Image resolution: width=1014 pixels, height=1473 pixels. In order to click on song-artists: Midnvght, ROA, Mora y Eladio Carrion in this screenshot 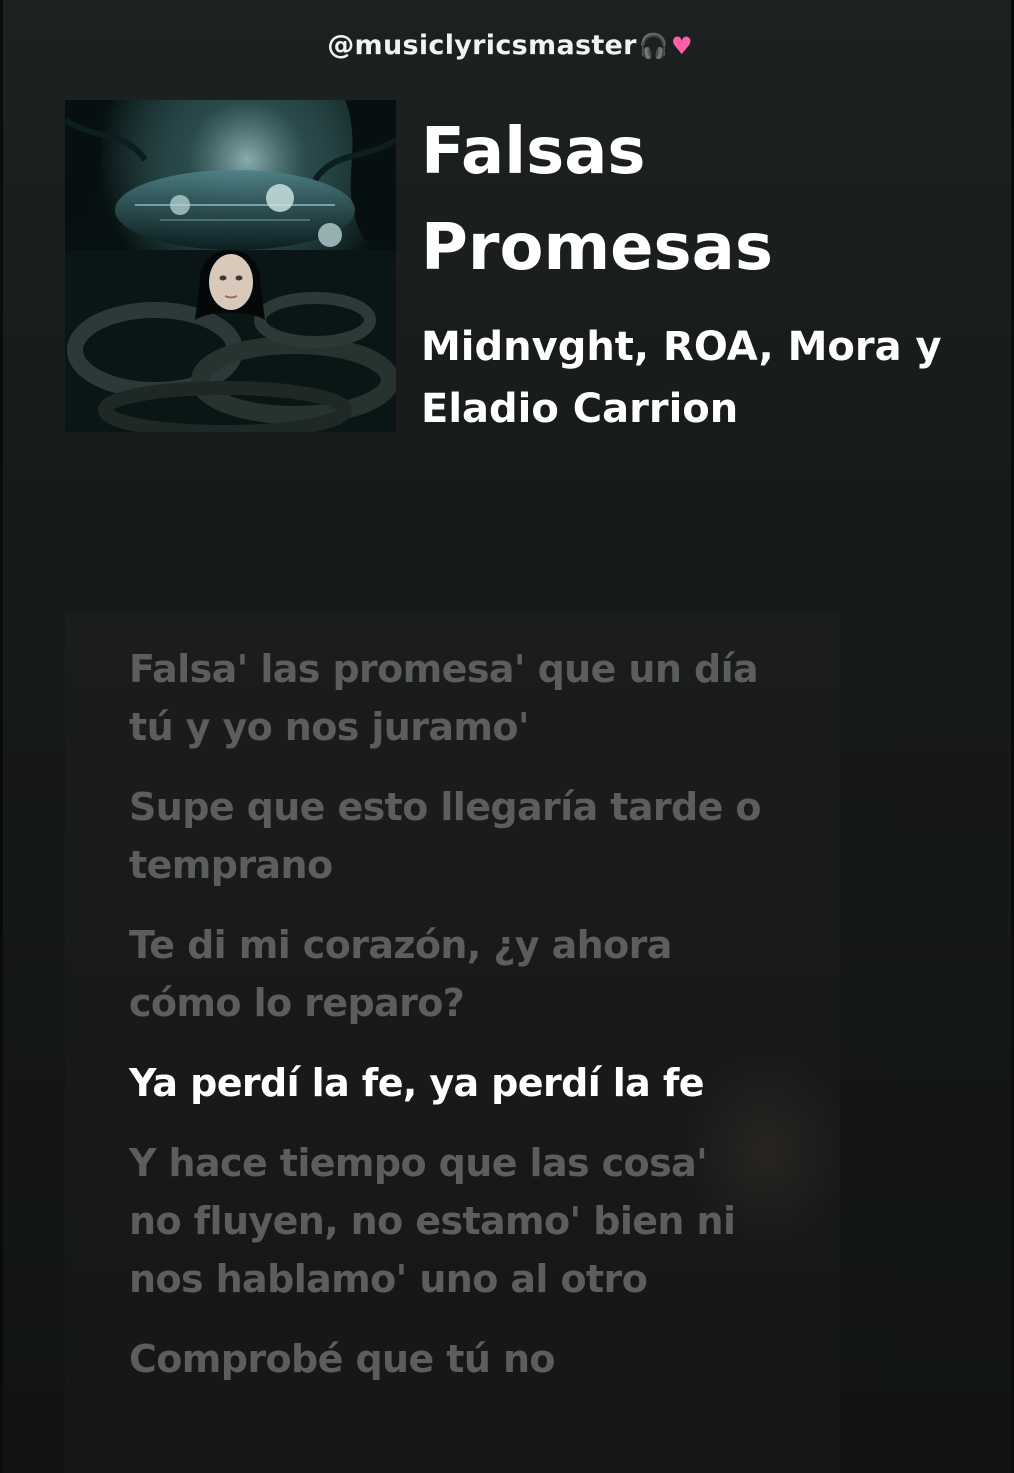, I will do `click(681, 378)`.